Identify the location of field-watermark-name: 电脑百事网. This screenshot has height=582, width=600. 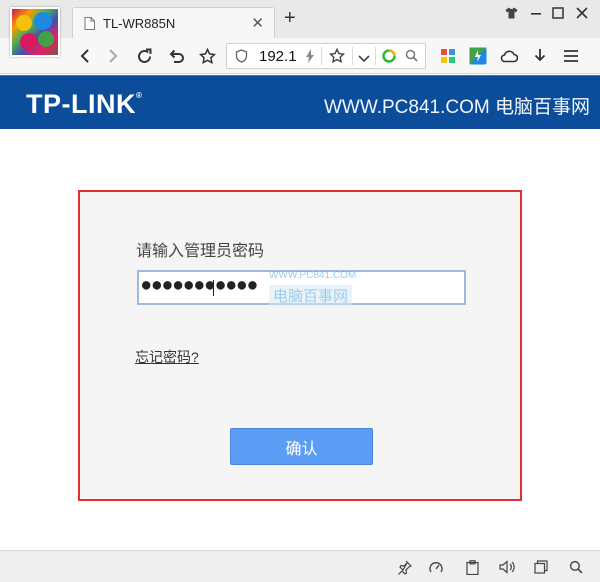
(311, 295).